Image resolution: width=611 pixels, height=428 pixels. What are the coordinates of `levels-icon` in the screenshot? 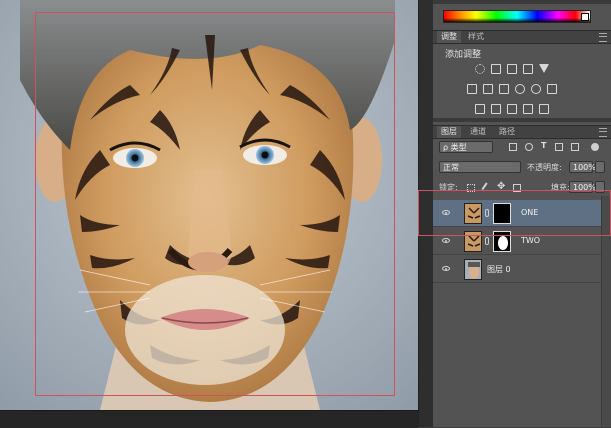 It's located at (496, 69).